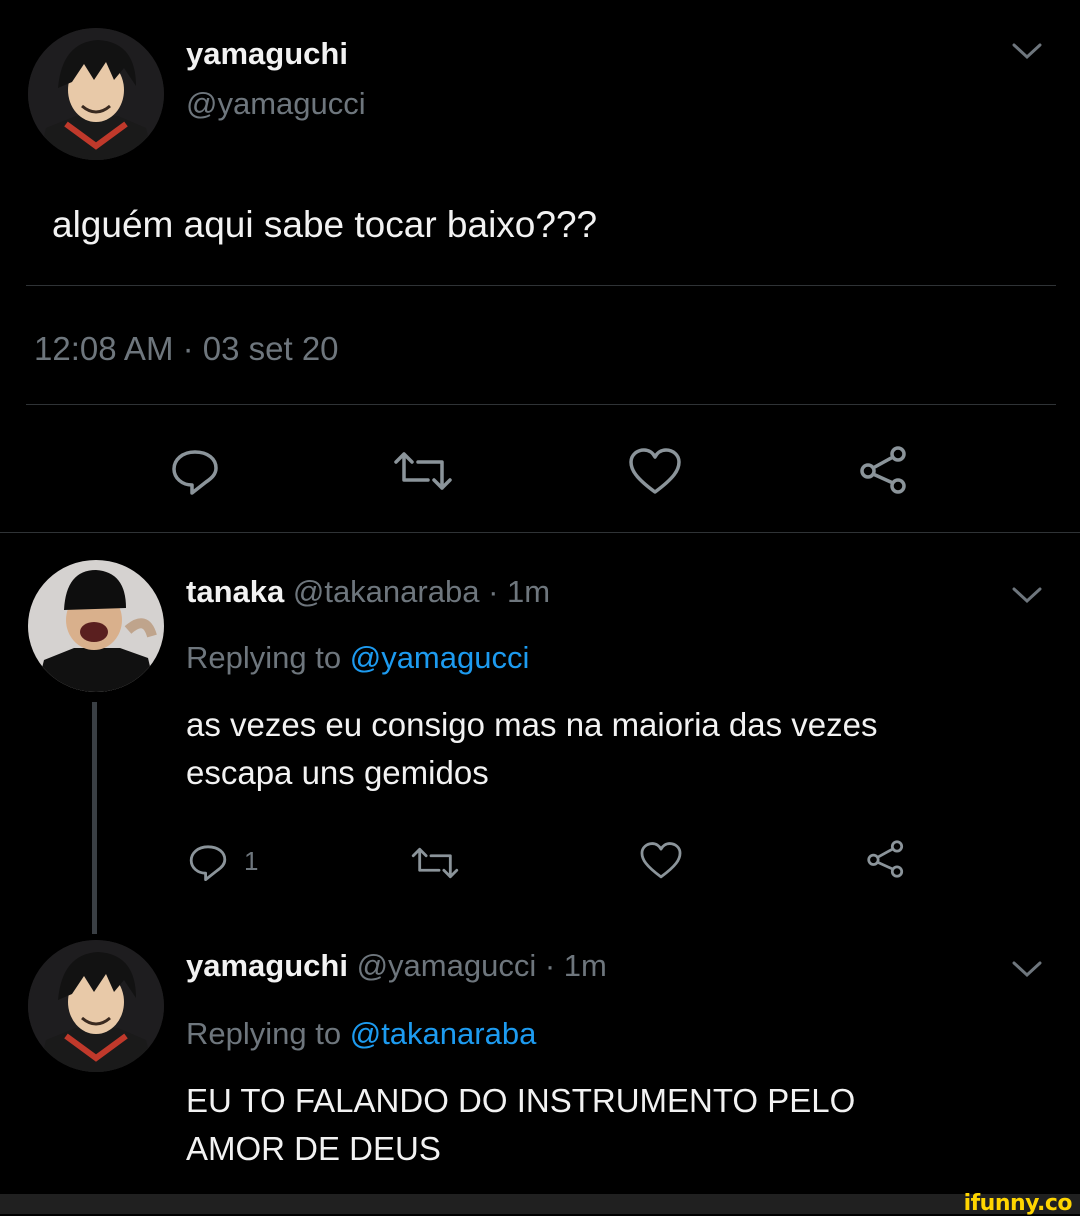  What do you see at coordinates (1027, 51) in the screenshot?
I see `tweet-options-chevron-icon` at bounding box center [1027, 51].